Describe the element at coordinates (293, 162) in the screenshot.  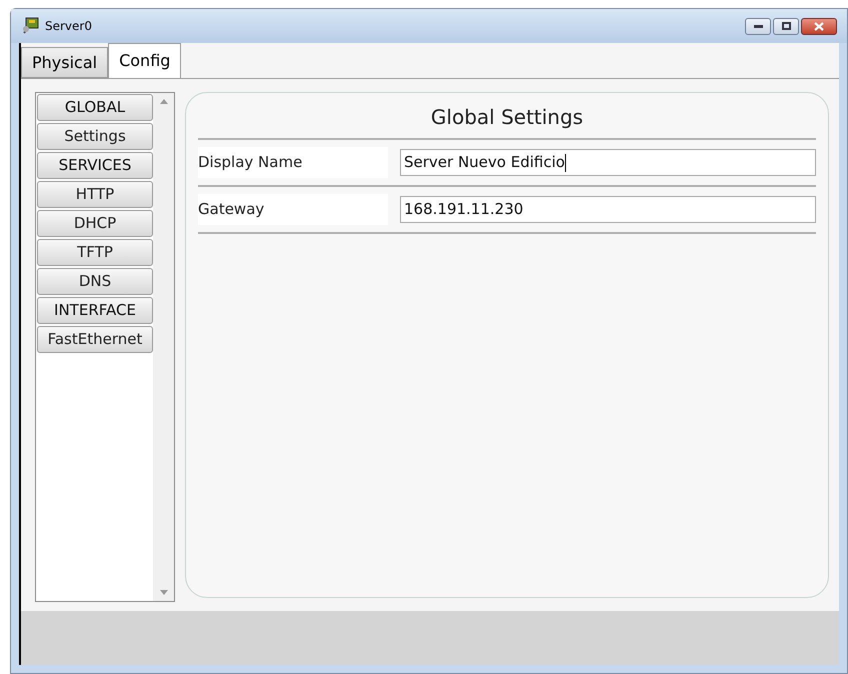
I see `field-label: Display Name` at that location.